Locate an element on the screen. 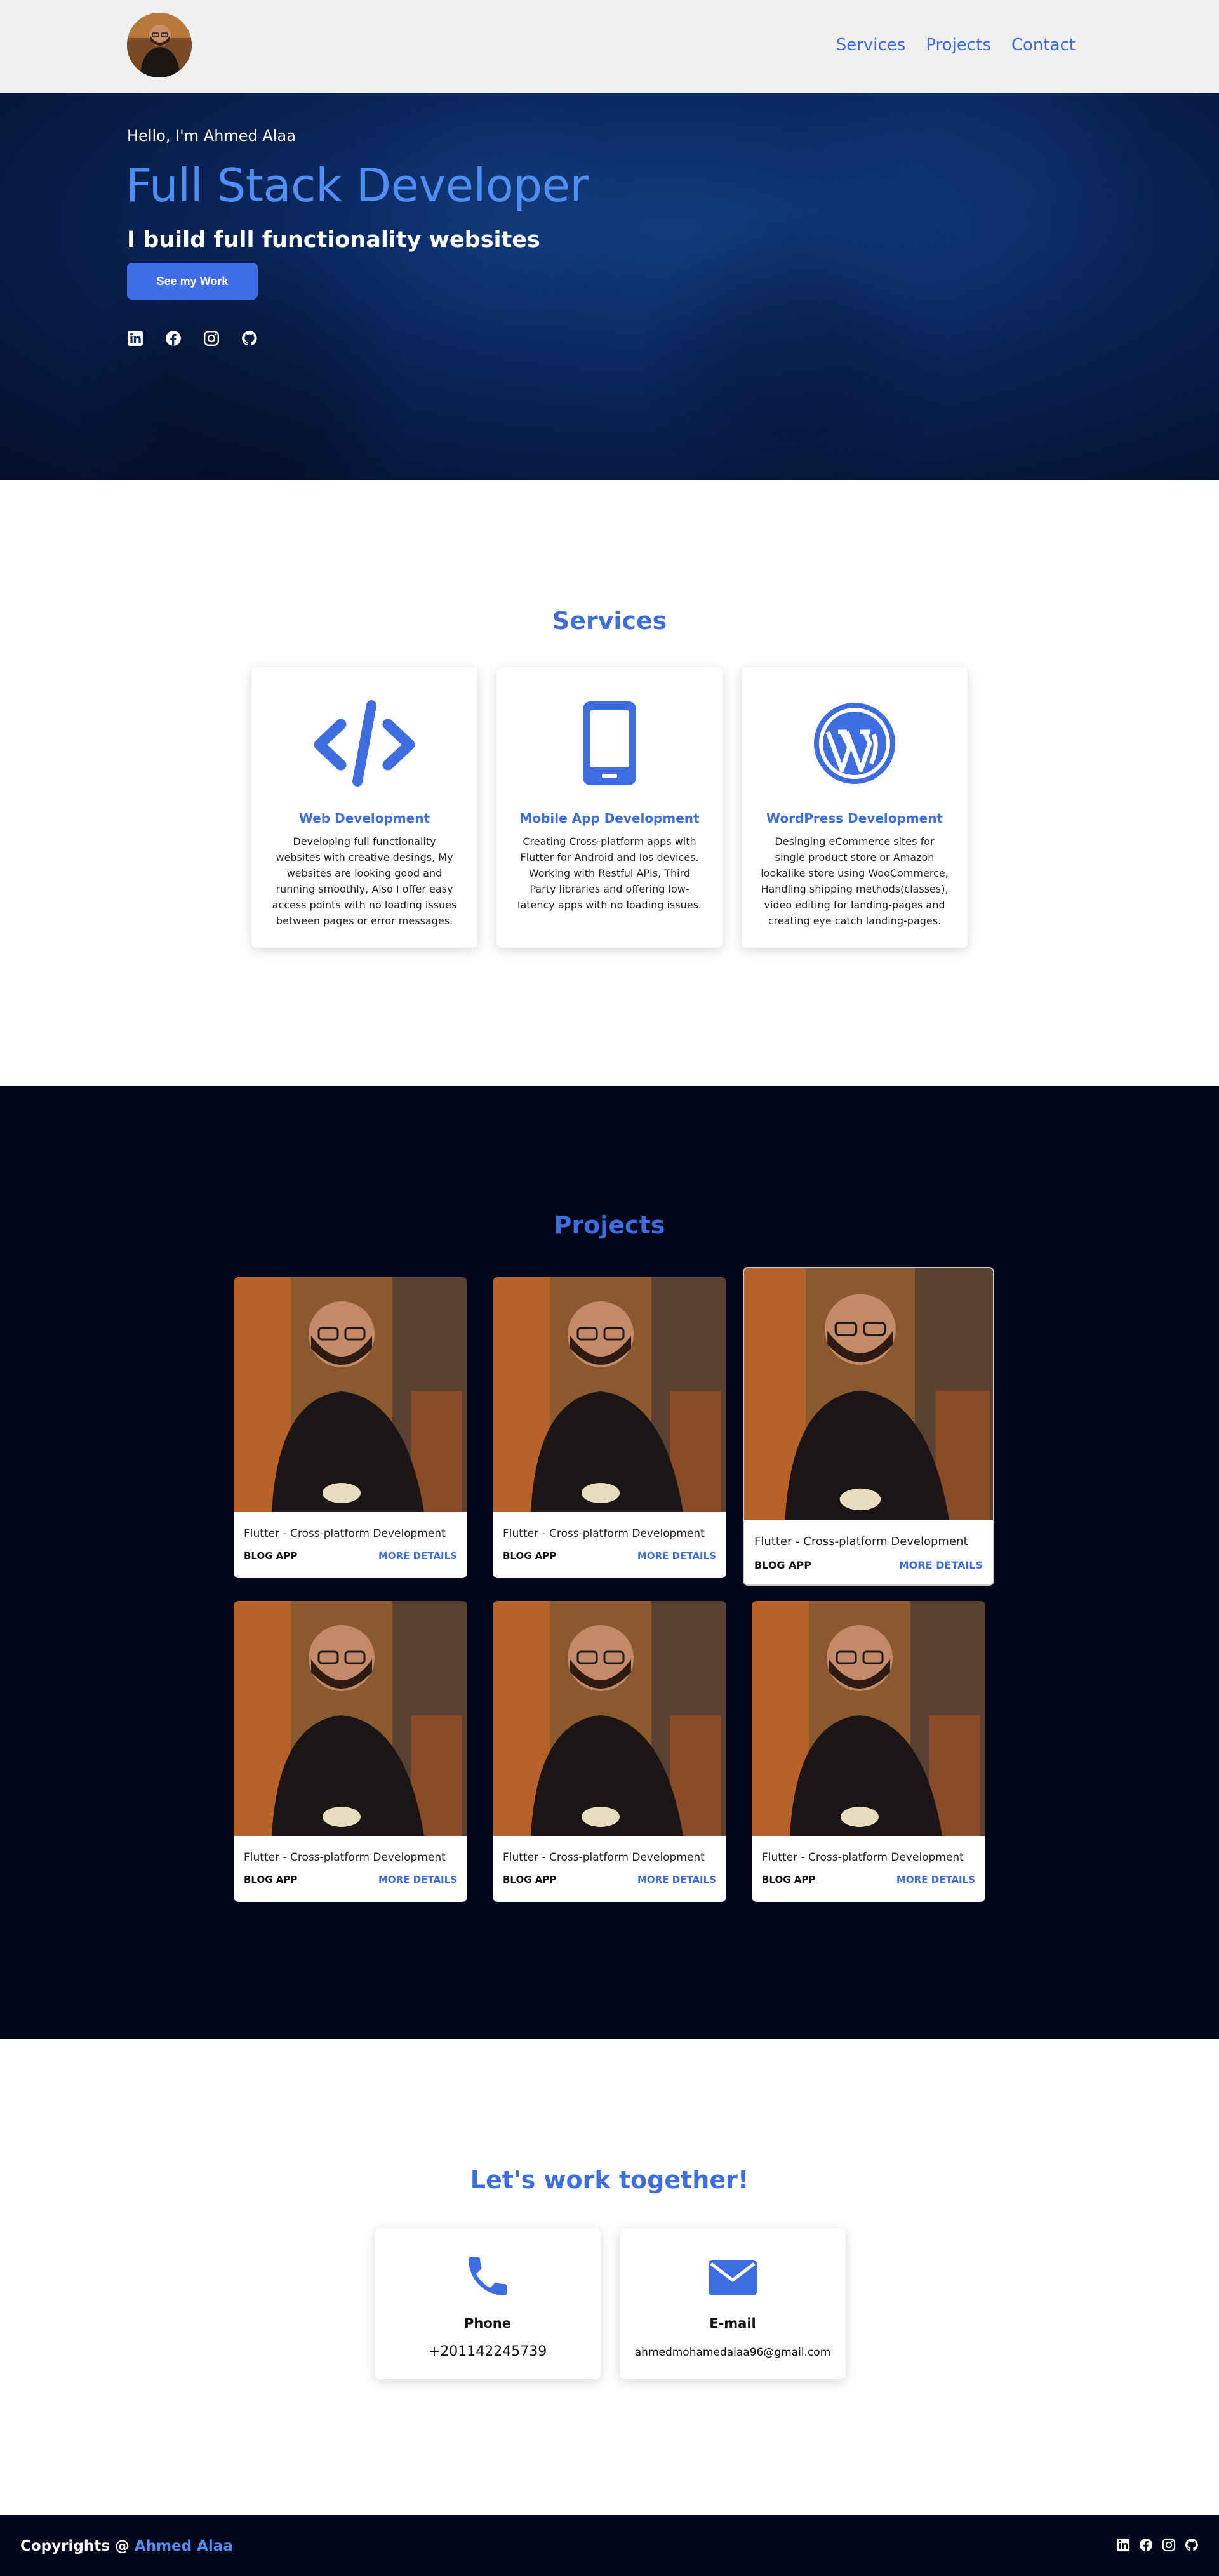  nav-menu: Services Projects Contact is located at coordinates (956, 45).